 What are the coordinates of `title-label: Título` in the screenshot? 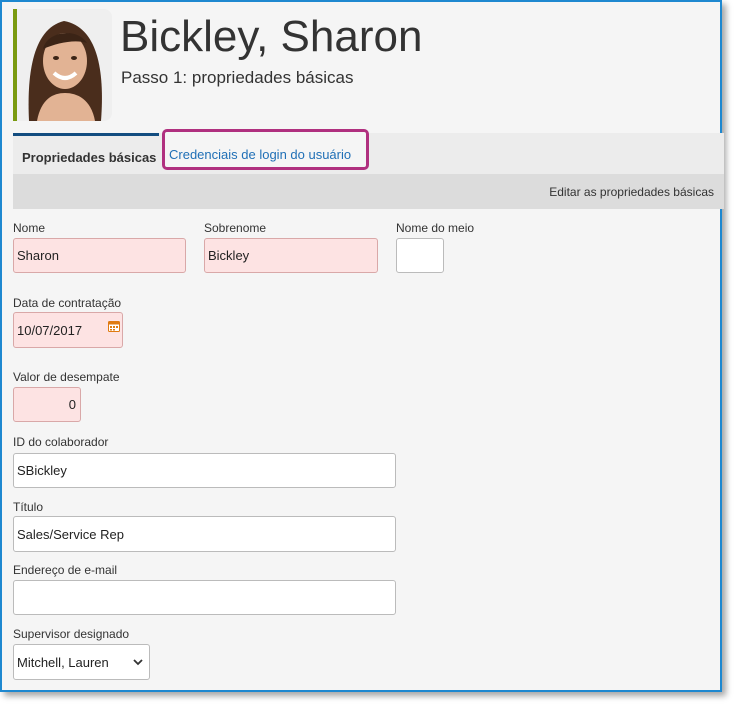 It's located at (28, 507).